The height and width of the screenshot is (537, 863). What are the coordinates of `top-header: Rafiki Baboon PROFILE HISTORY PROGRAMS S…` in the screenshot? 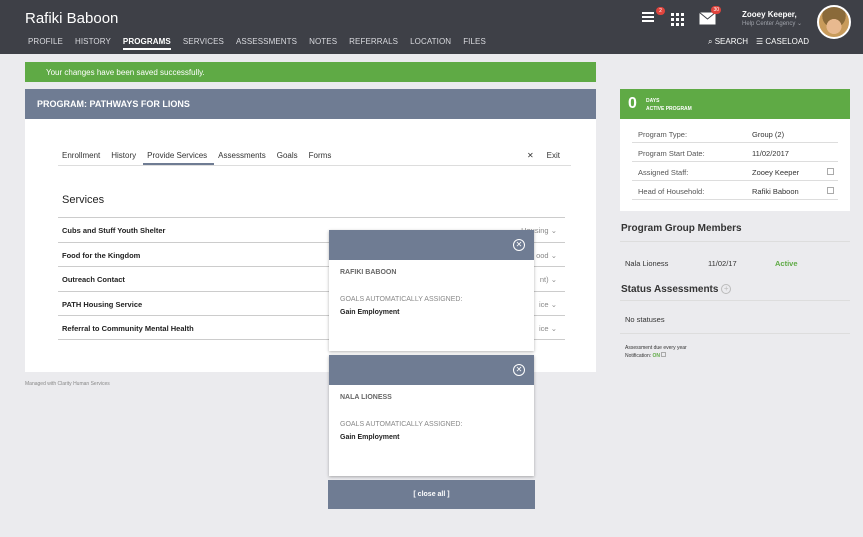 It's located at (431, 27).